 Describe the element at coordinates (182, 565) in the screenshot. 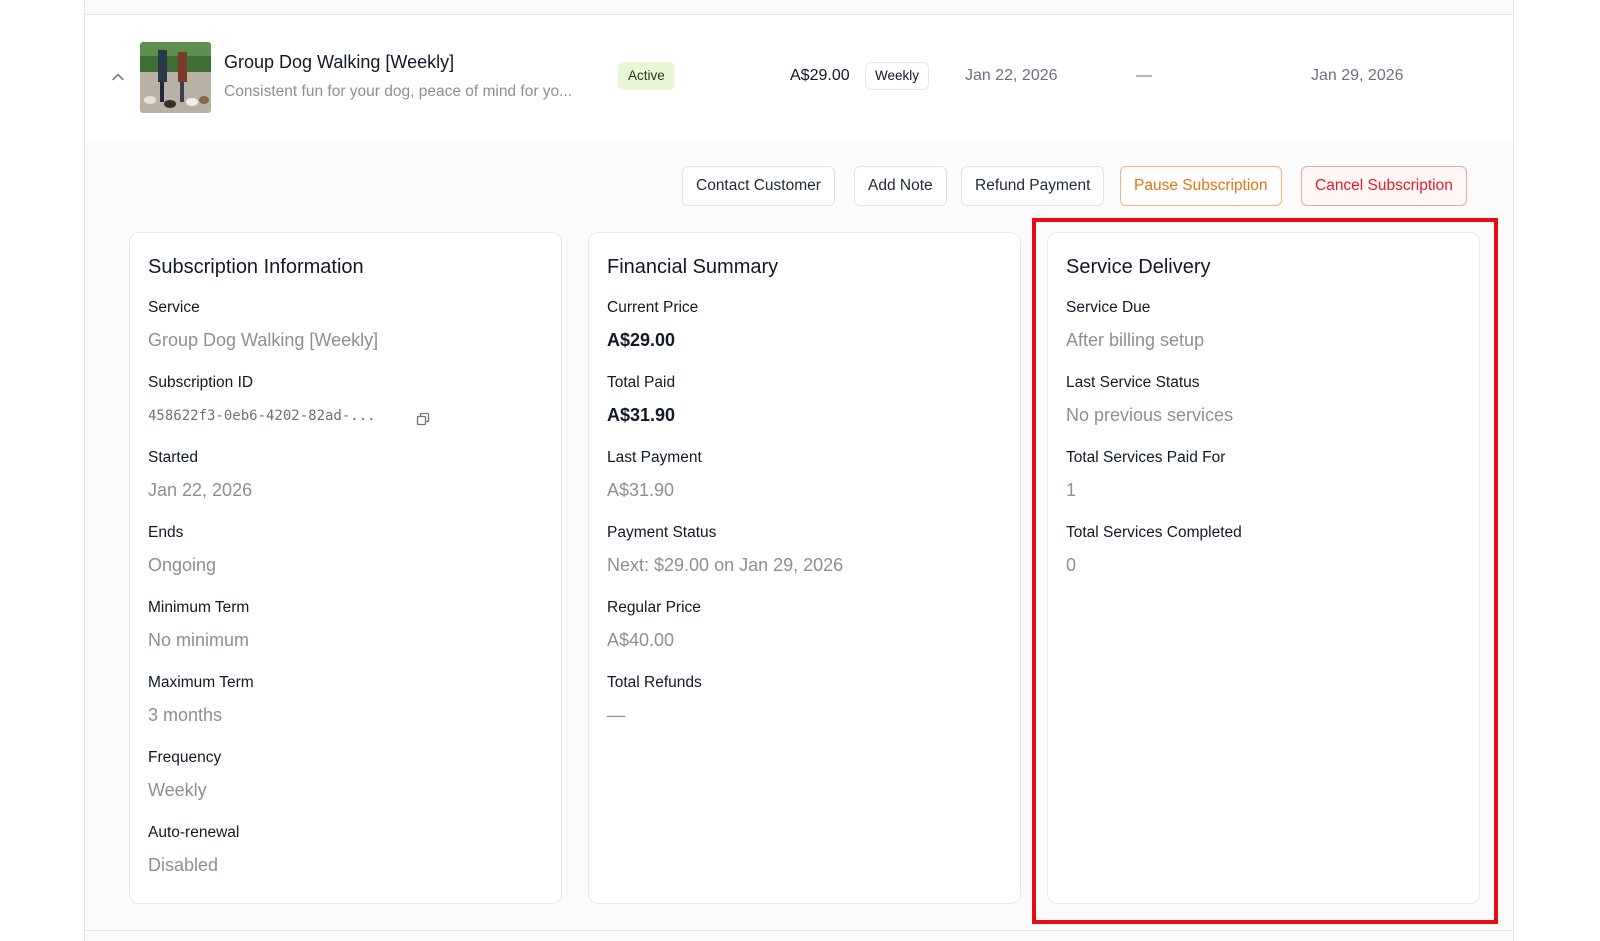

I see `field-value: Ongoing` at that location.